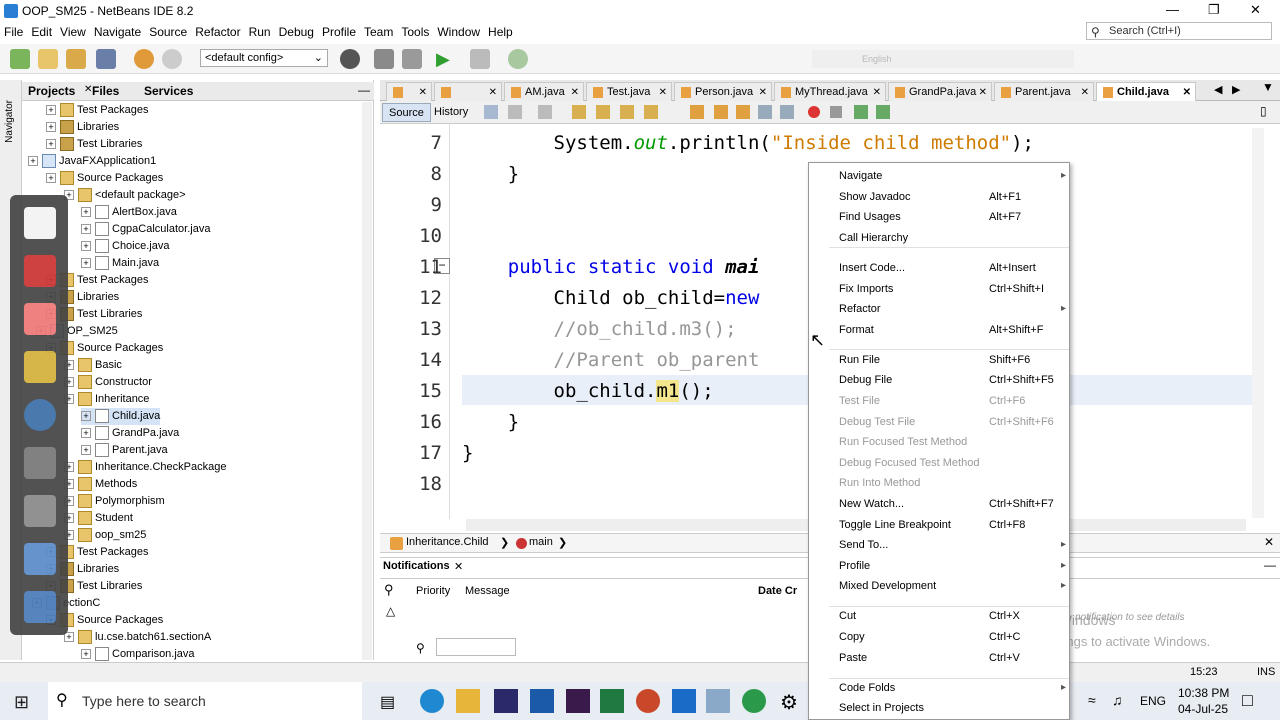 This screenshot has height=720, width=1280. What do you see at coordinates (389, 590) in the screenshot?
I see `search-icon: ⚲` at bounding box center [389, 590].